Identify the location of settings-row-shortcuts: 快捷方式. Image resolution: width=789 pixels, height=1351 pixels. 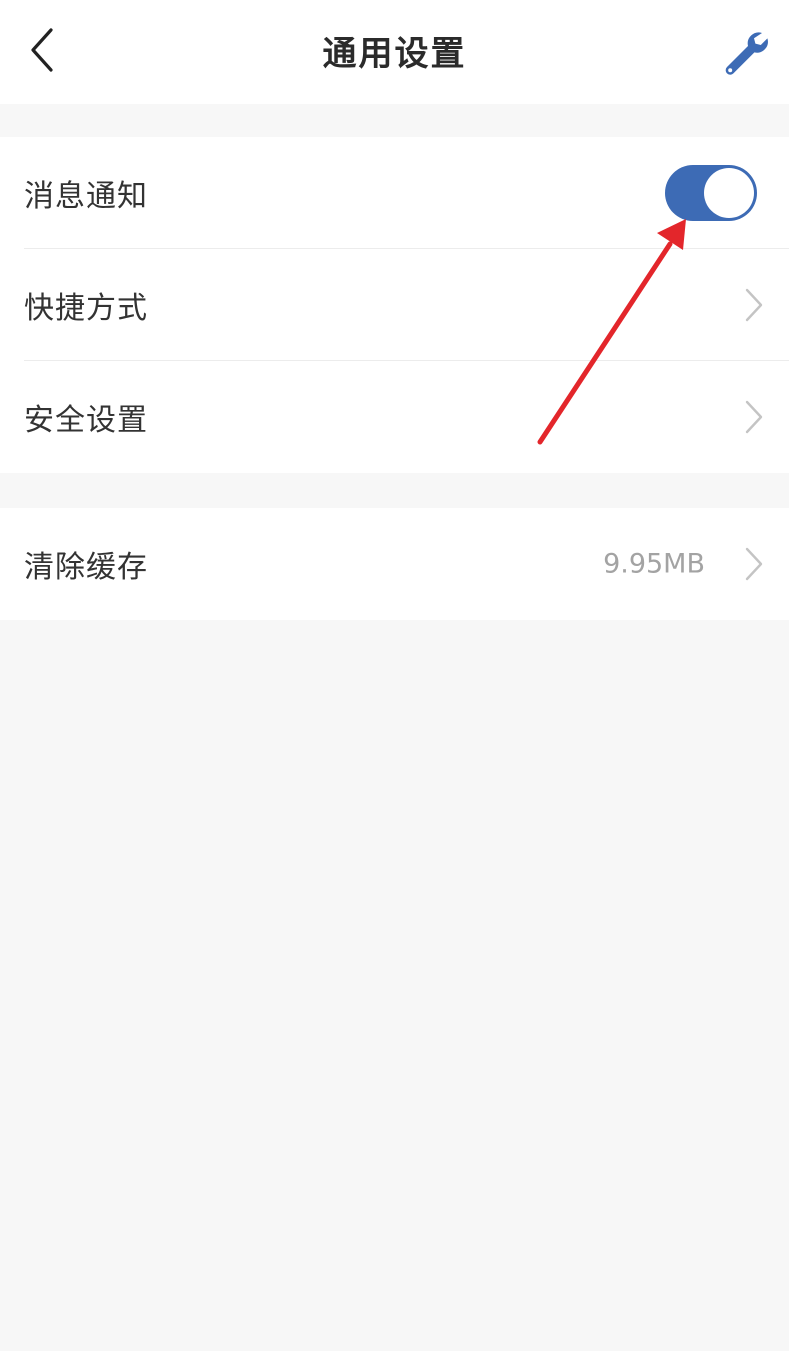
(394, 305).